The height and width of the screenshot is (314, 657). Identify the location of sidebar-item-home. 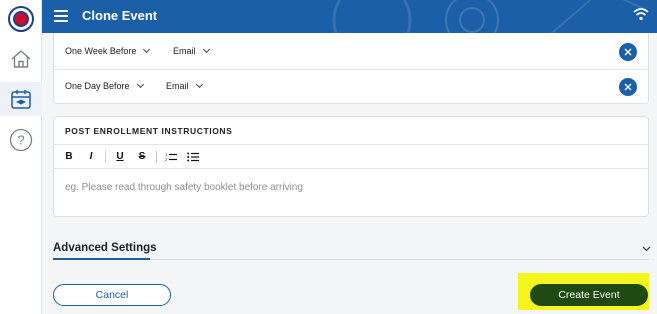
(21, 59).